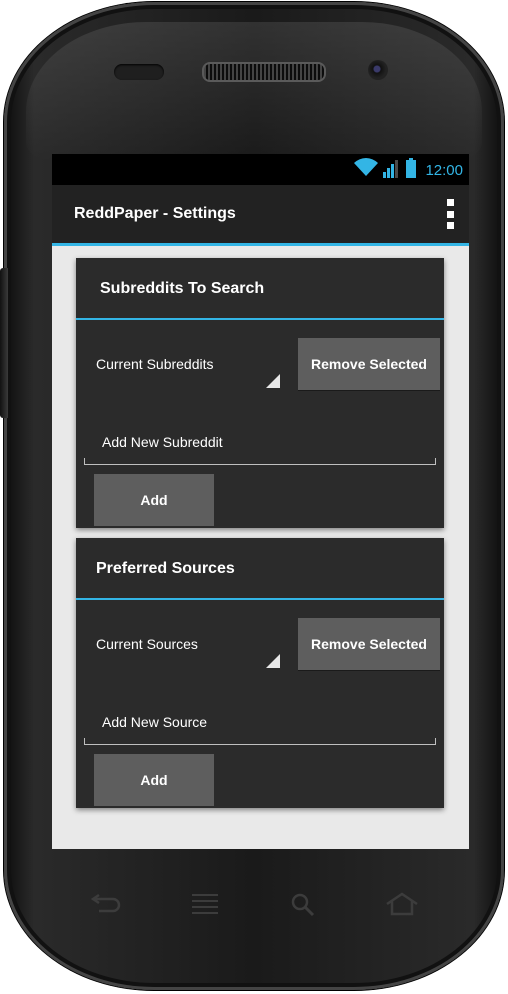 This screenshot has height=994, width=508. Describe the element at coordinates (369, 644) in the screenshot. I see `remove-selected-source-button: Remove Selected` at that location.